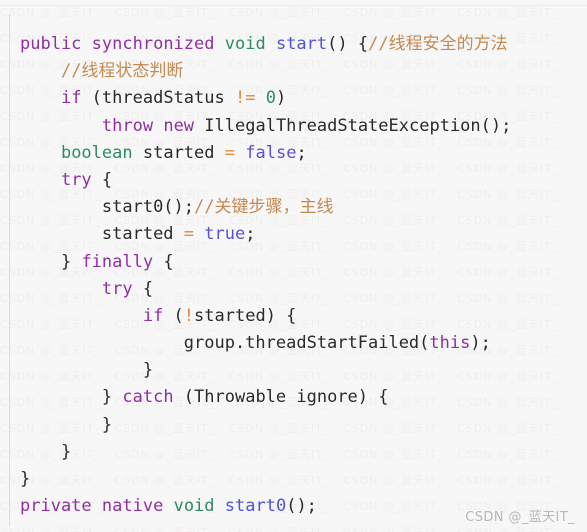 This screenshot has height=532, width=587. I want to click on code-token: start0, so click(255, 506).